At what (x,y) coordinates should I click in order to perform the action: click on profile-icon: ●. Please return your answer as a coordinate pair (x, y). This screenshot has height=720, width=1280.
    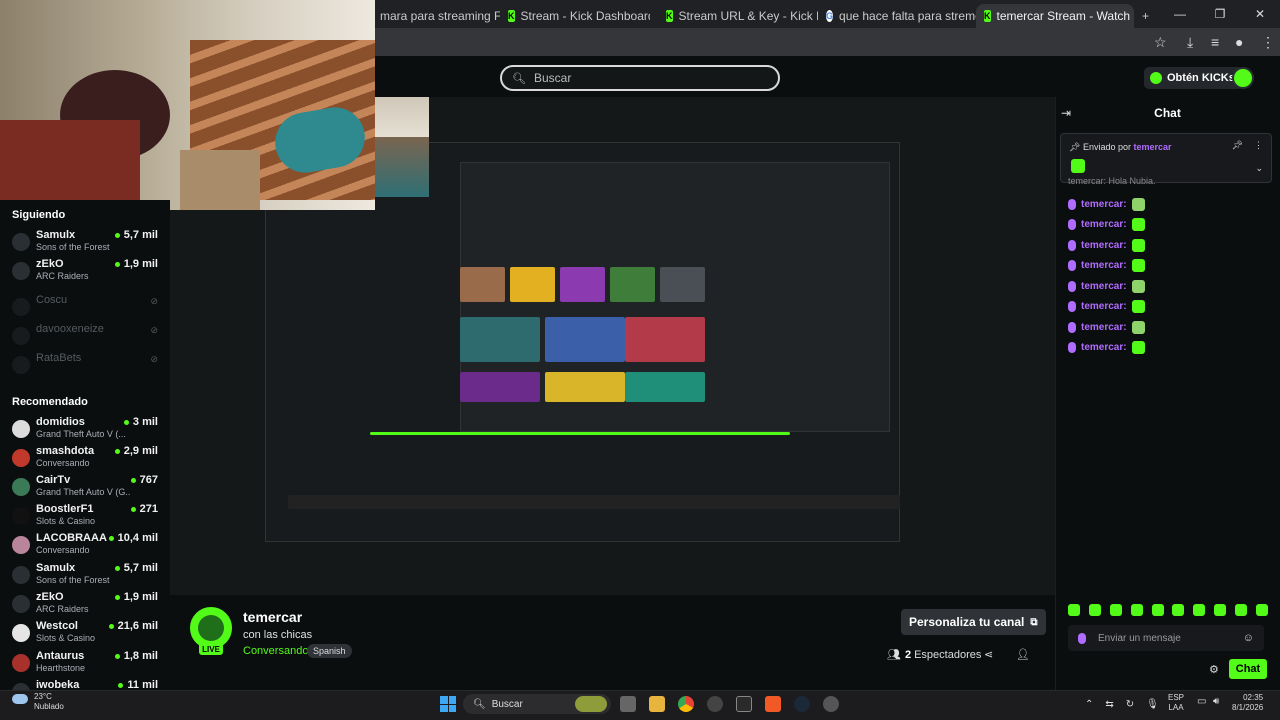
    Looking at the image, I should click on (1239, 42).